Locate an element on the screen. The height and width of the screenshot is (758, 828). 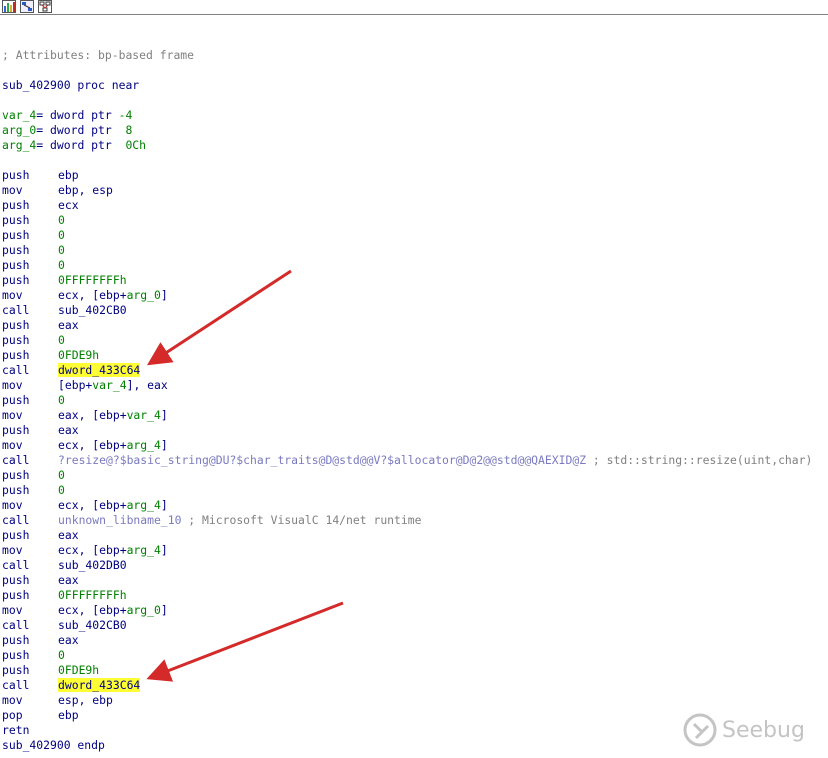
watermark: Seebug is located at coordinates (743, 730).